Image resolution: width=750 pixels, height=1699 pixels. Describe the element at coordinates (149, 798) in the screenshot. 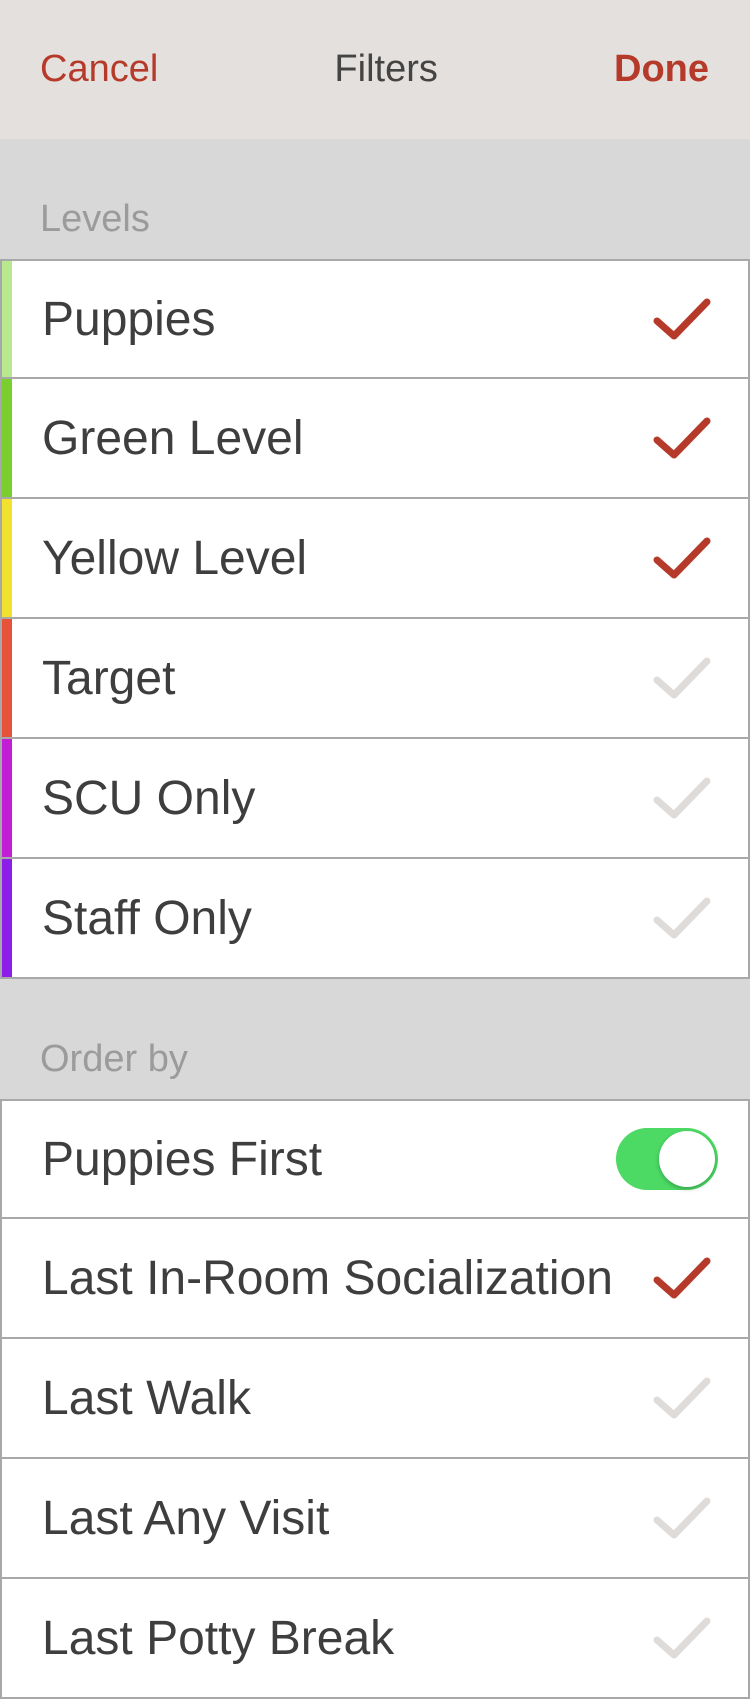

I see `level-label: SCU Only` at that location.